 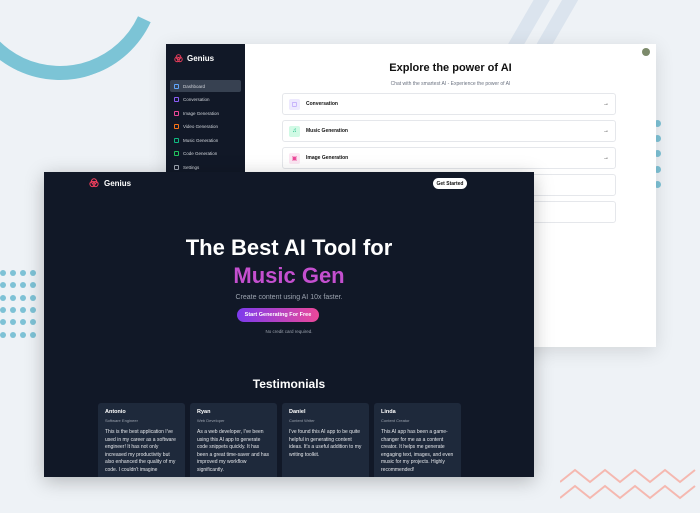 What do you see at coordinates (289, 331) in the screenshot?
I see `no-credit-card-note: No credit card required.` at bounding box center [289, 331].